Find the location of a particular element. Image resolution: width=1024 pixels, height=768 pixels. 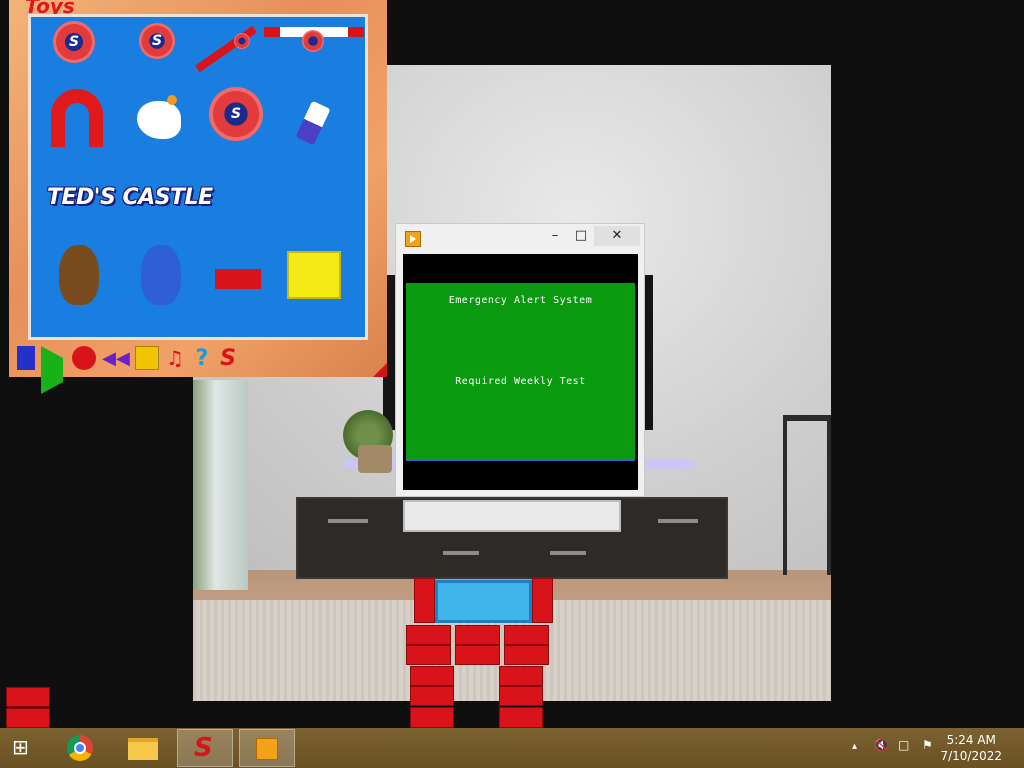

parts-canvas: S S S TED'S CASTLE is located at coordinates (198, 177).